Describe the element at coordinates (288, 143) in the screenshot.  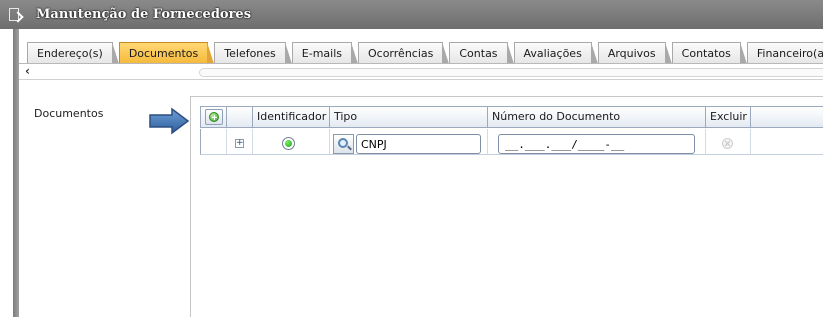
I see `identificador-radio` at that location.